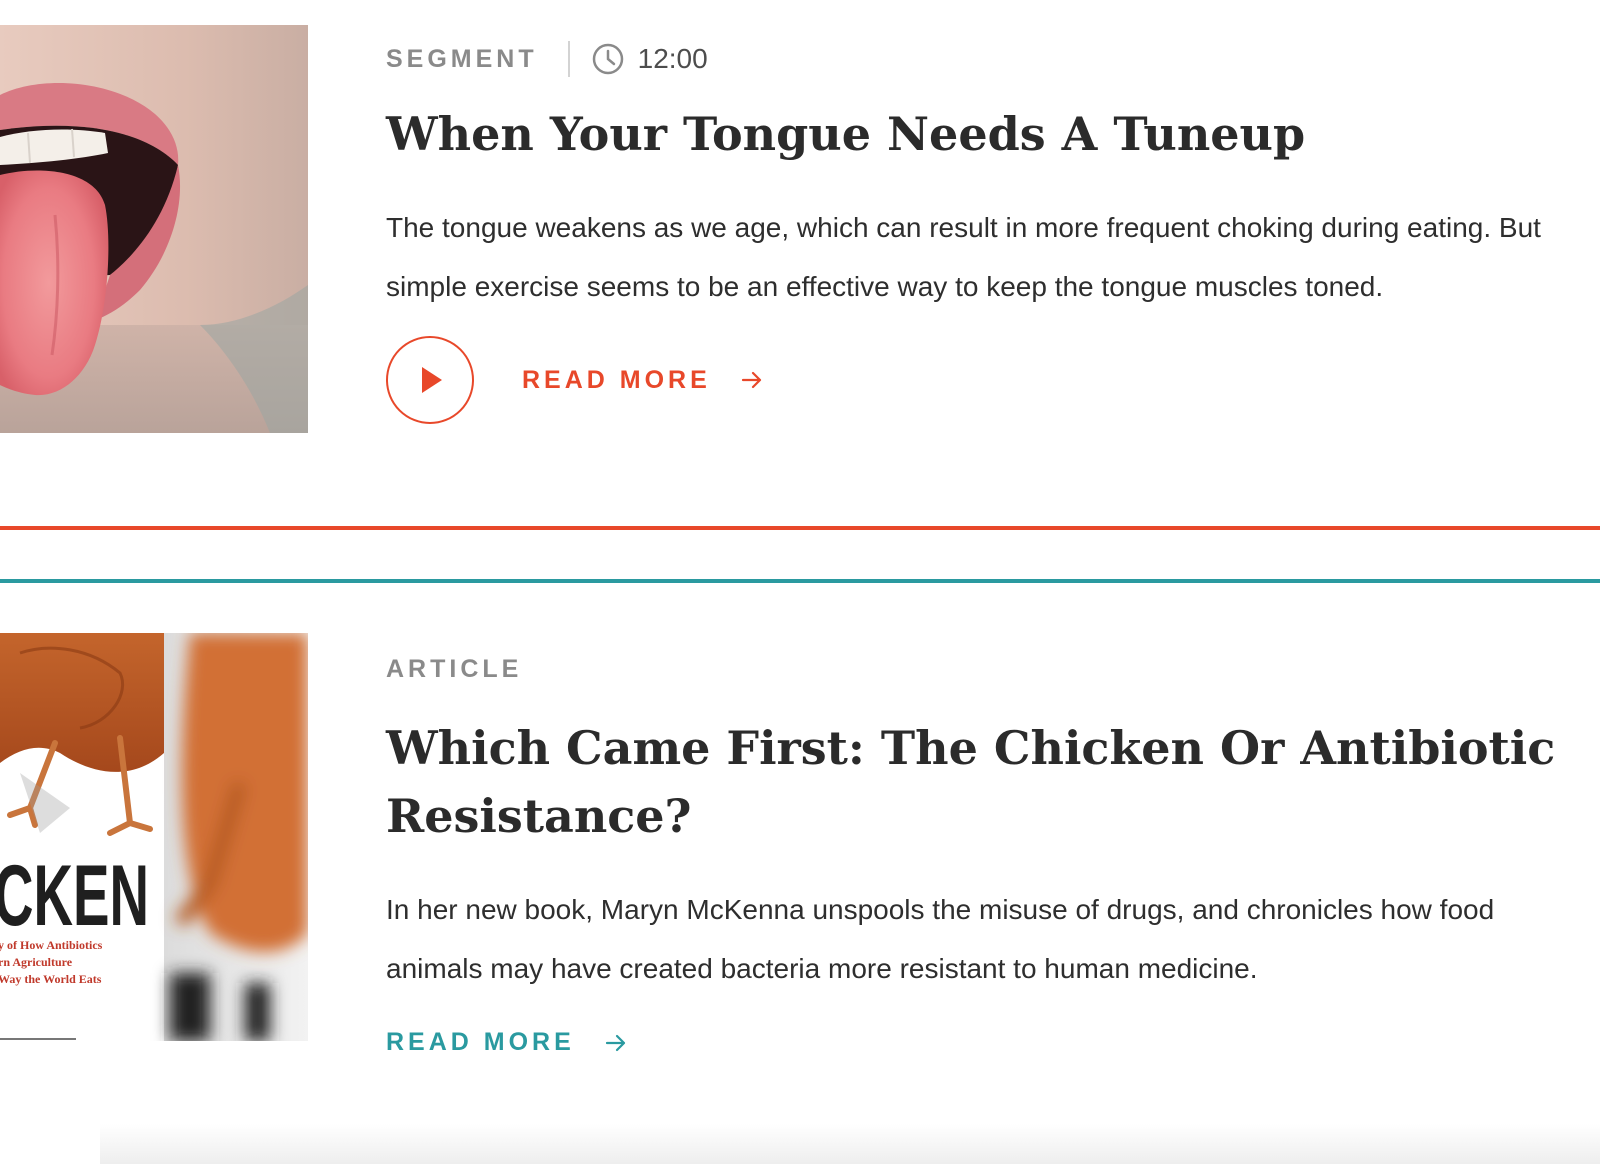  Describe the element at coordinates (672, 58) in the screenshot. I see `duration-label: 12:00` at that location.